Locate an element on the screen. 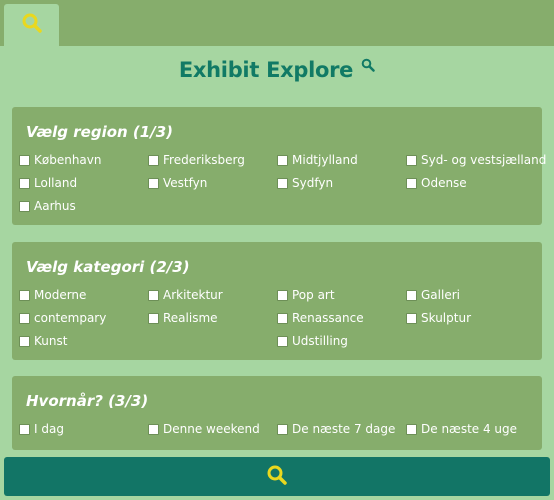  checkbox-option: De næste 7 dage is located at coordinates (336, 429).